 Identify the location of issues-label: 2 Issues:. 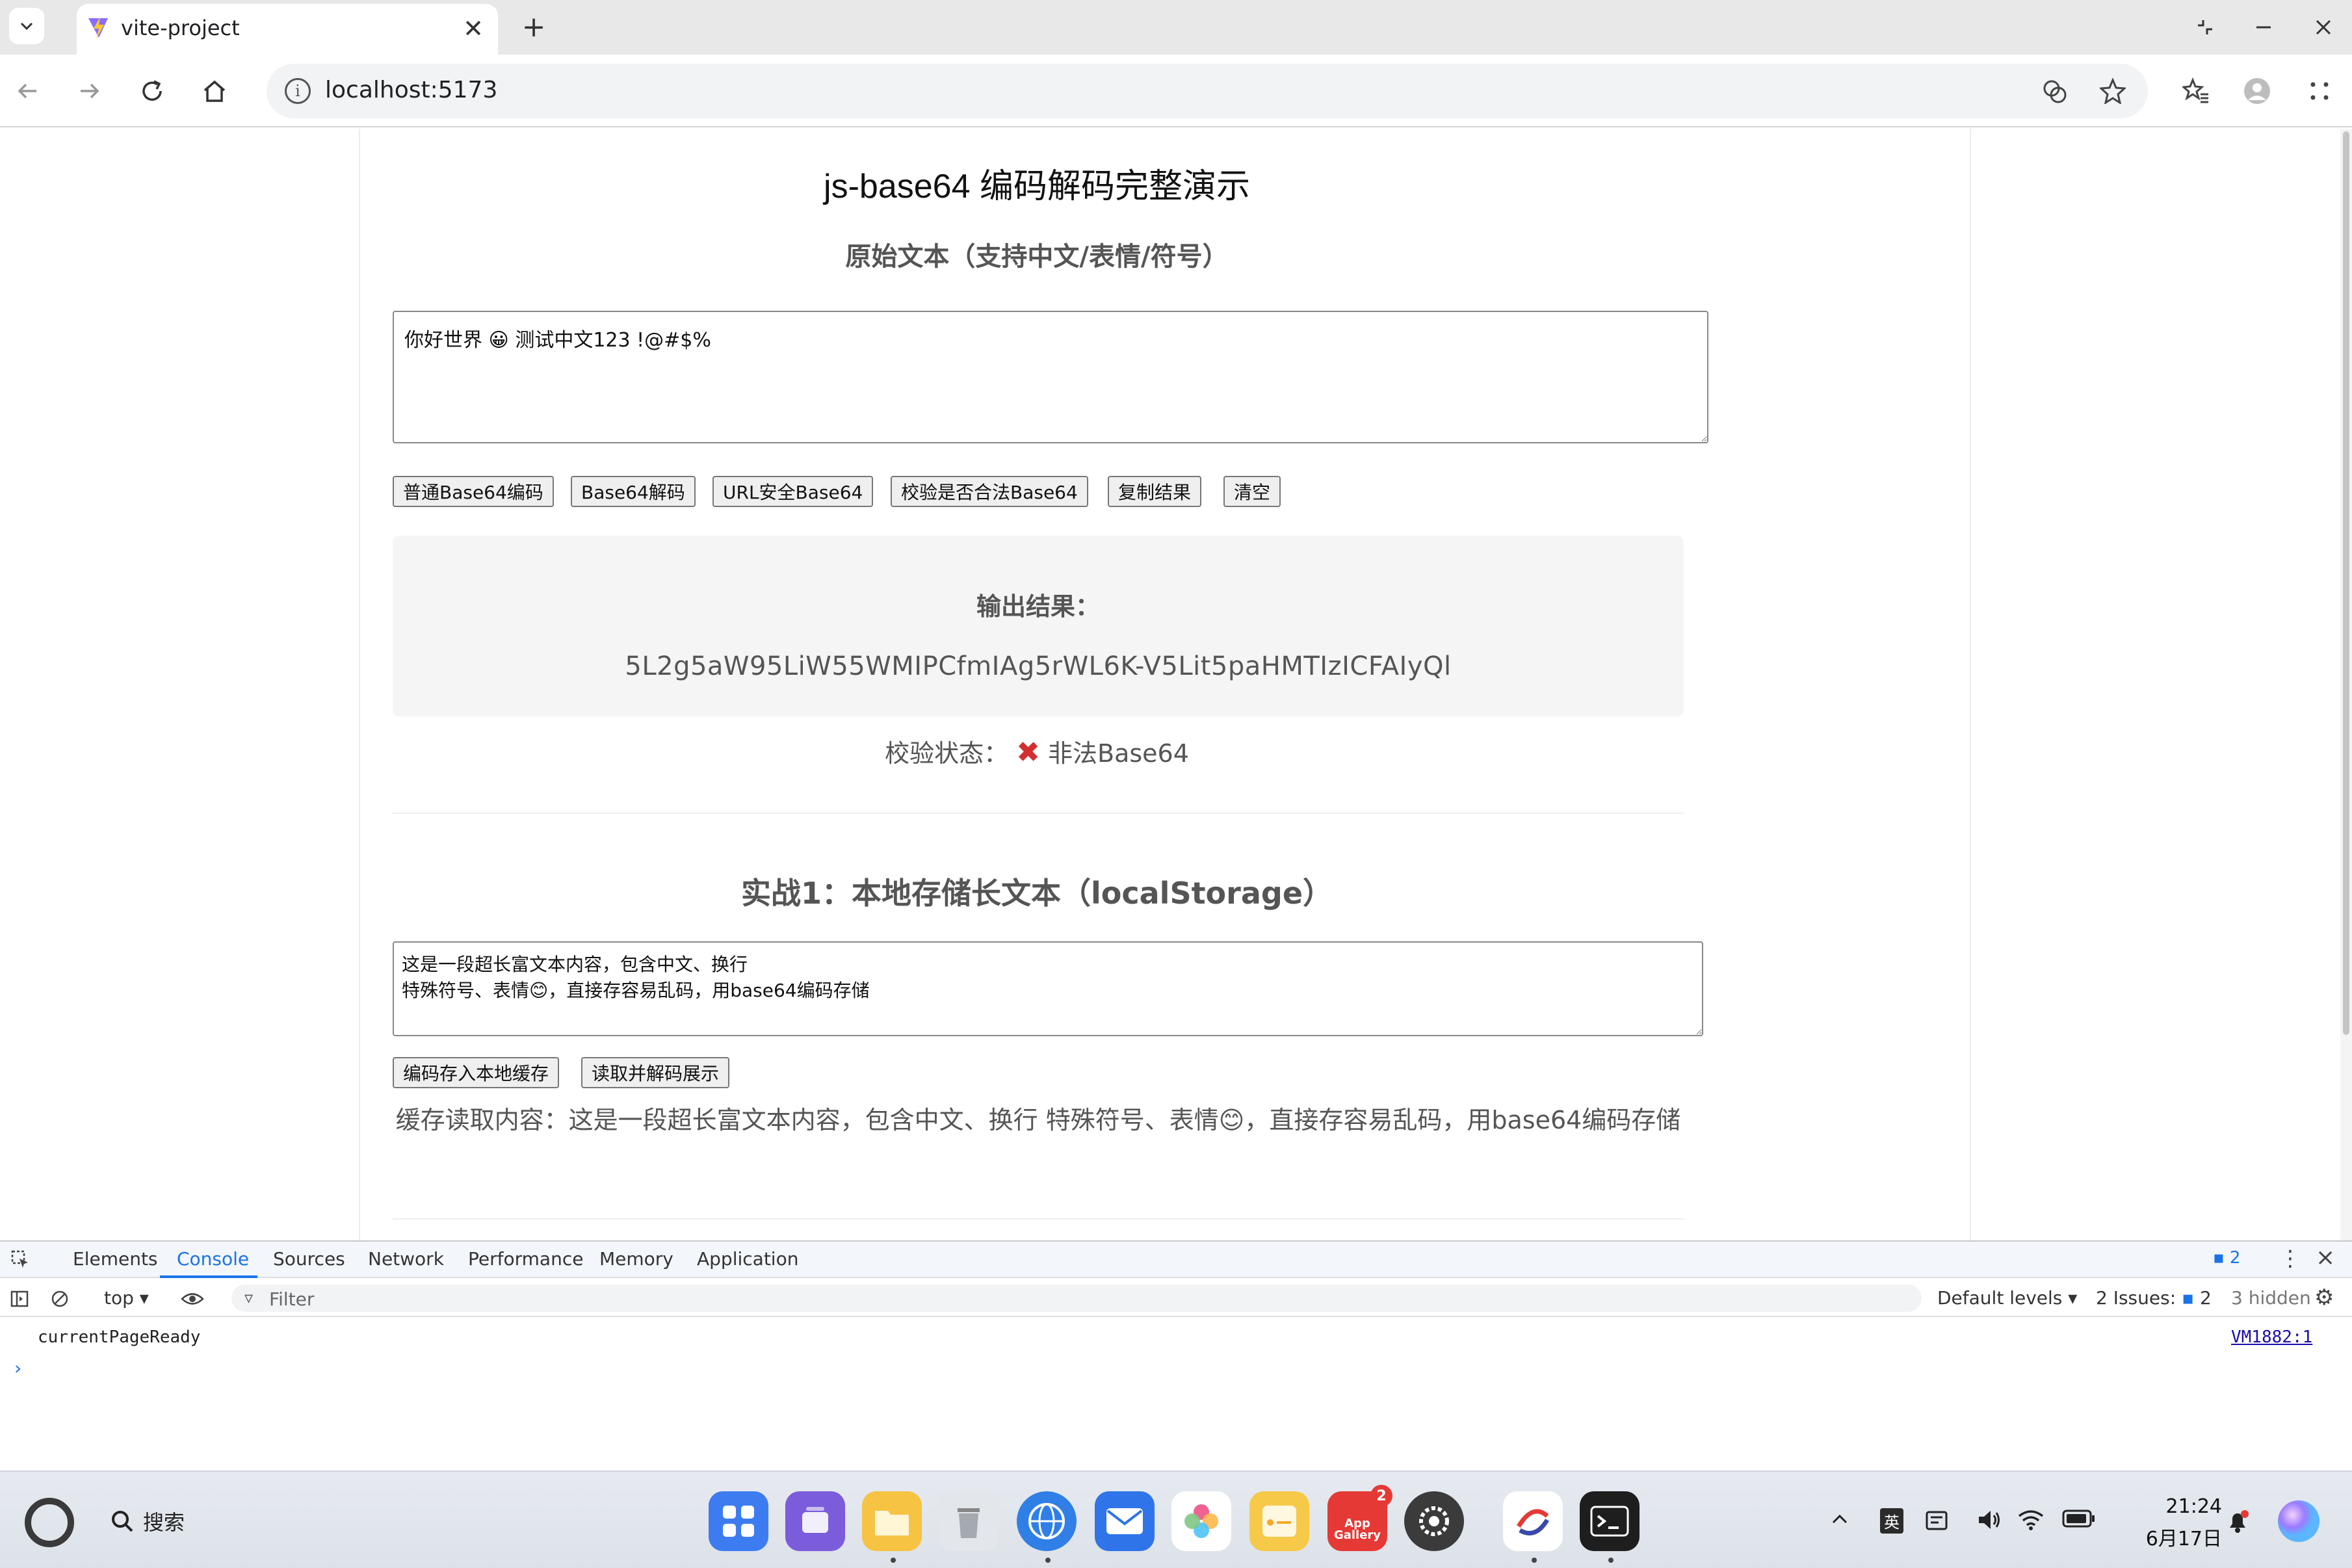
(2136, 1298).